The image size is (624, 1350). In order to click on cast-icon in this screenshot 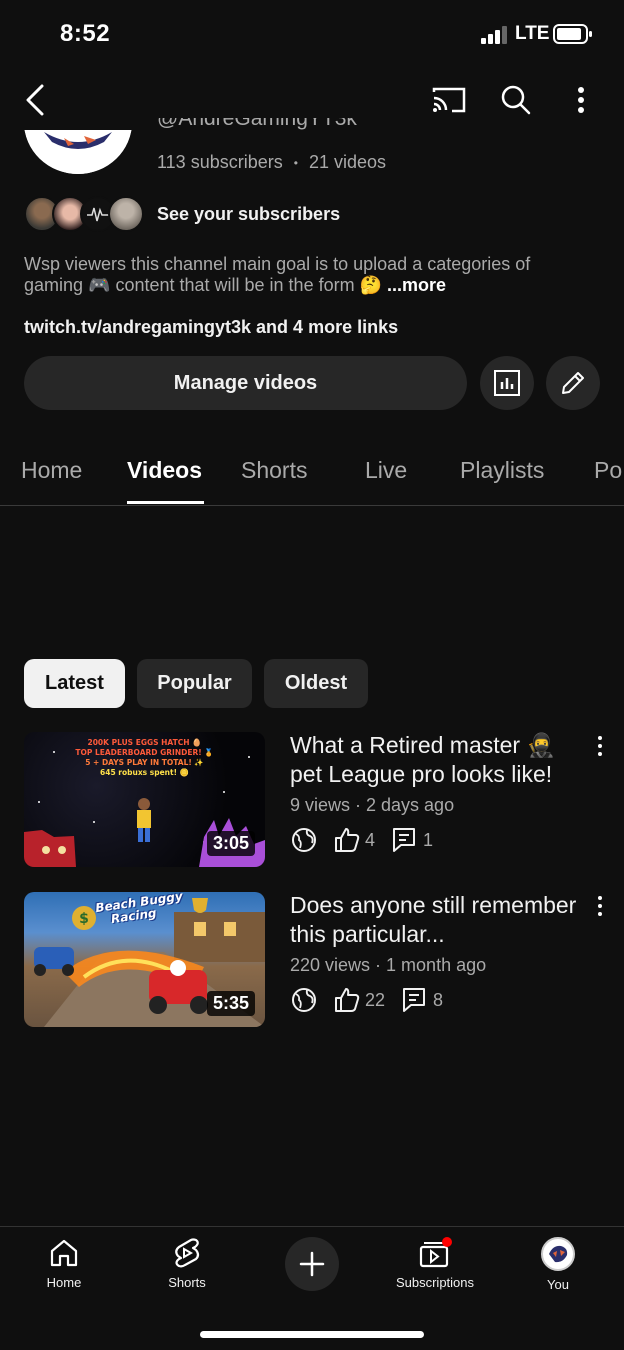, I will do `click(449, 100)`.